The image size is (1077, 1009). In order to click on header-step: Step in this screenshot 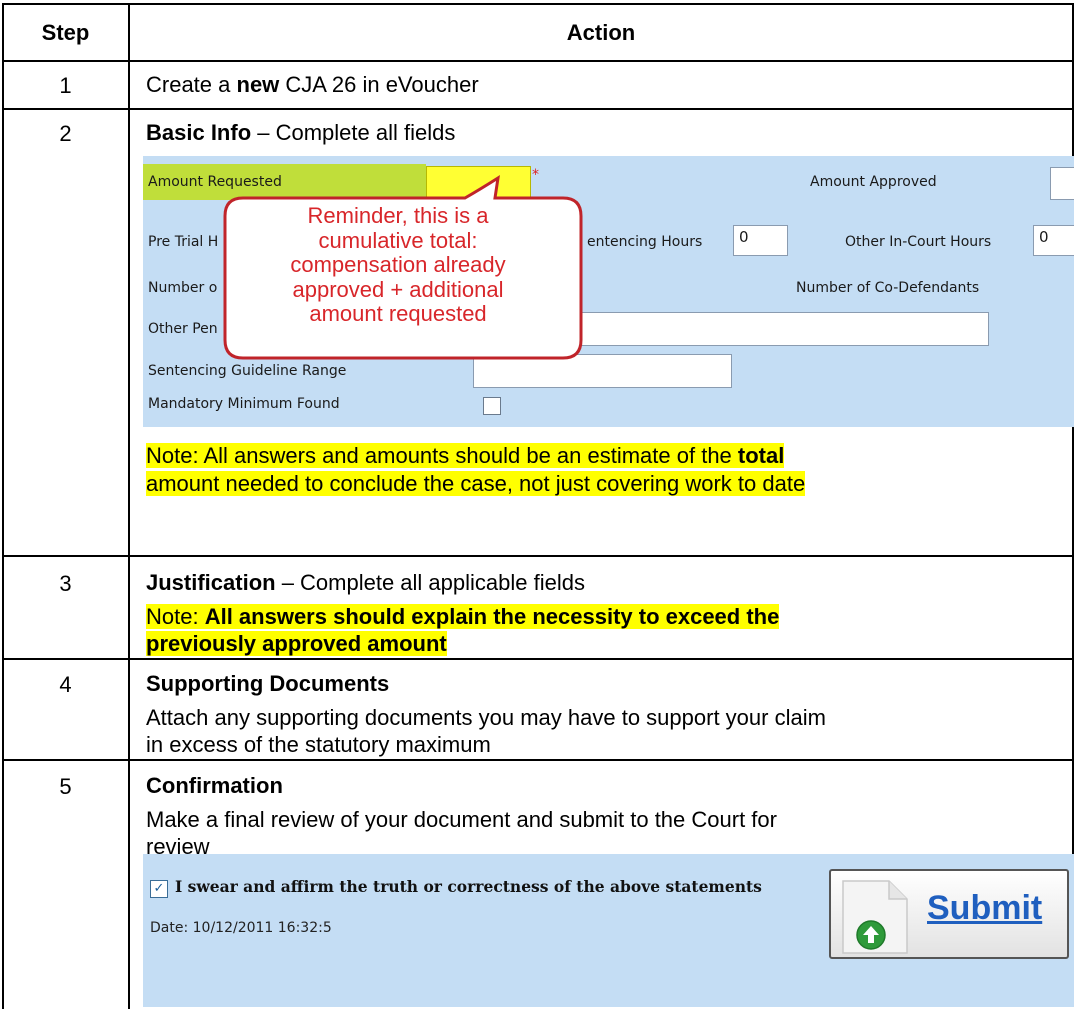, I will do `click(65, 32)`.